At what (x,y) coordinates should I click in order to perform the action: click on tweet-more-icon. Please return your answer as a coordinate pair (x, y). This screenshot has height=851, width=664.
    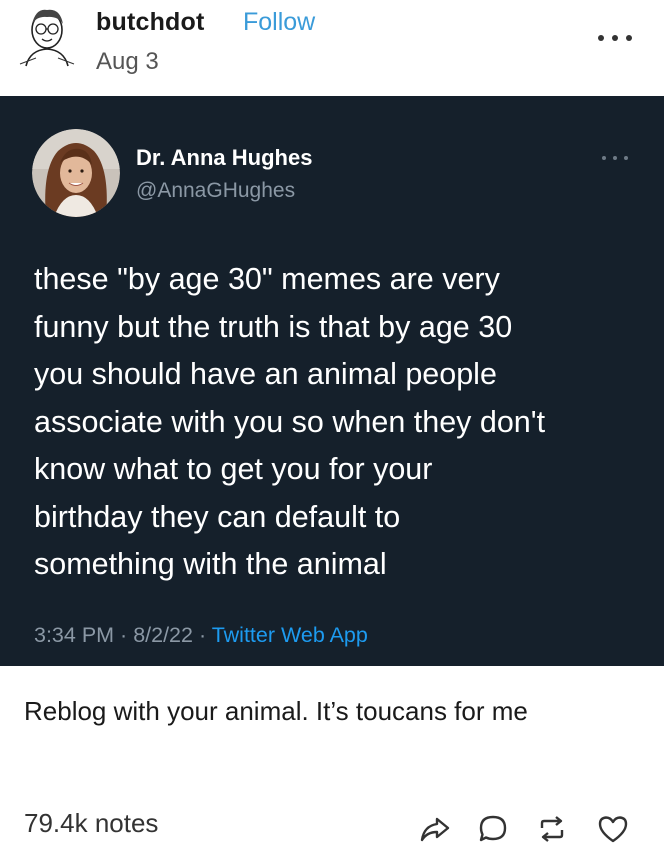
    Looking at the image, I should click on (615, 158).